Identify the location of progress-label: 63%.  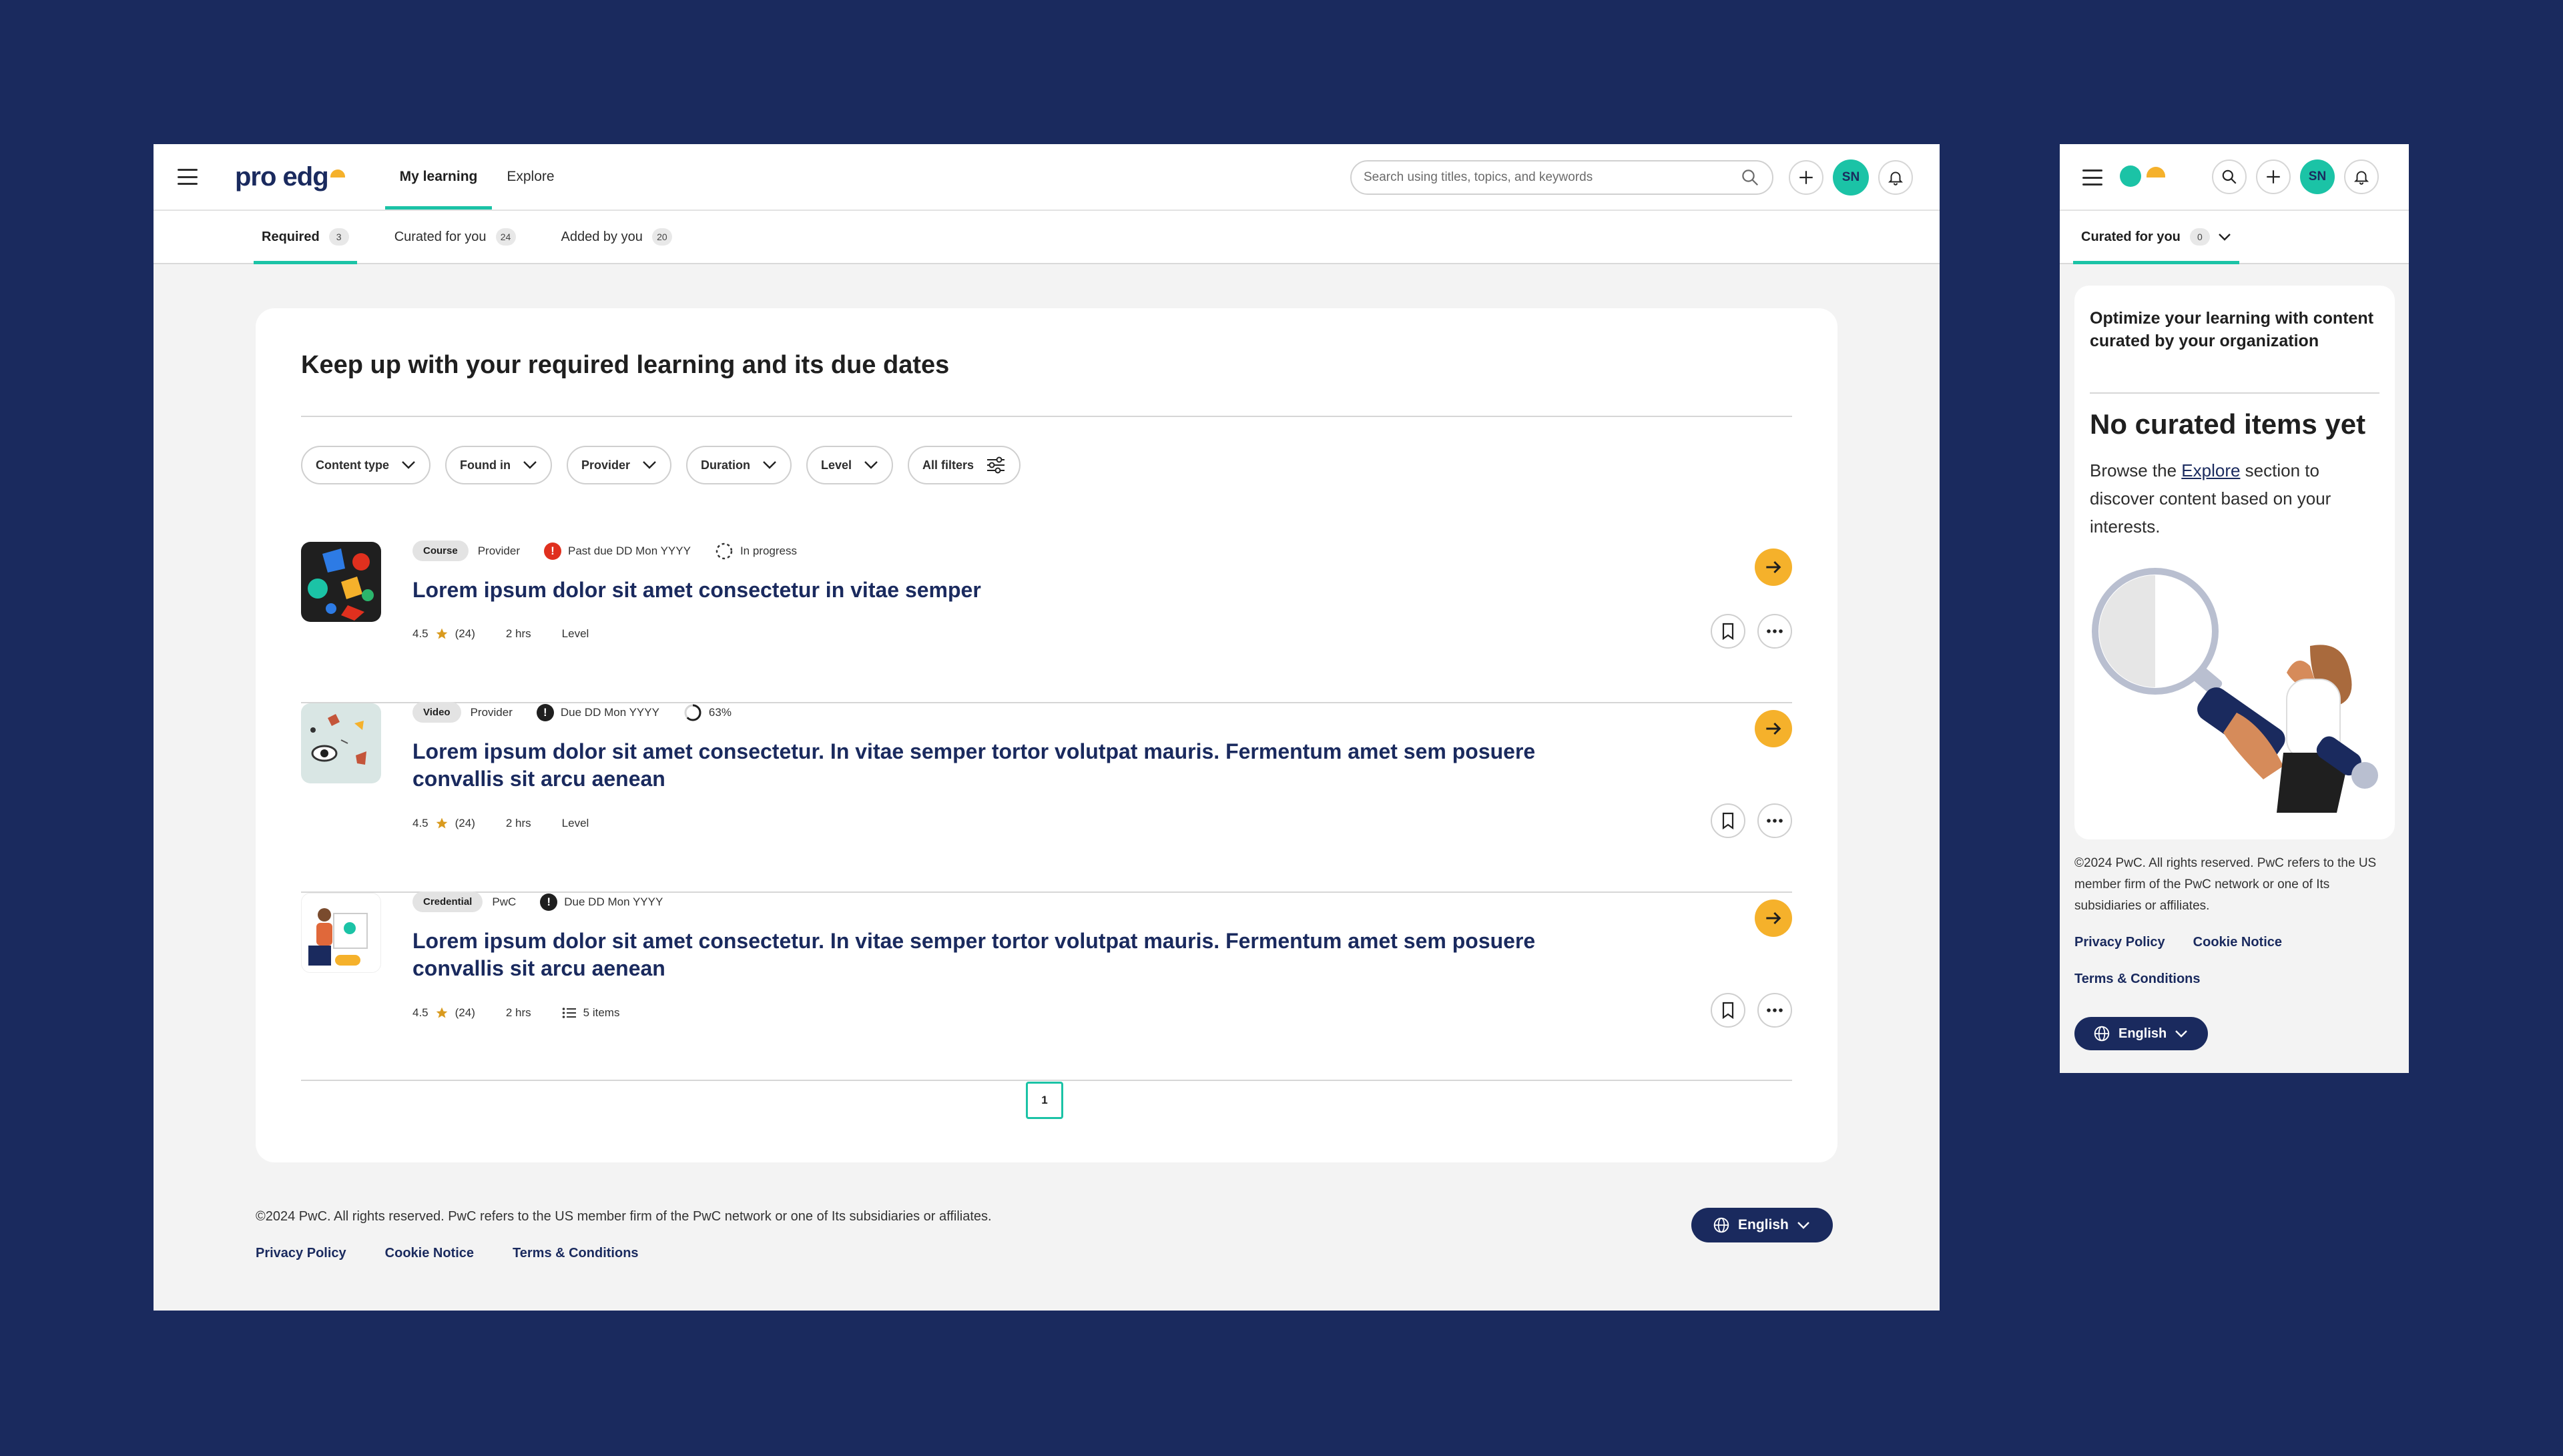
(720, 712).